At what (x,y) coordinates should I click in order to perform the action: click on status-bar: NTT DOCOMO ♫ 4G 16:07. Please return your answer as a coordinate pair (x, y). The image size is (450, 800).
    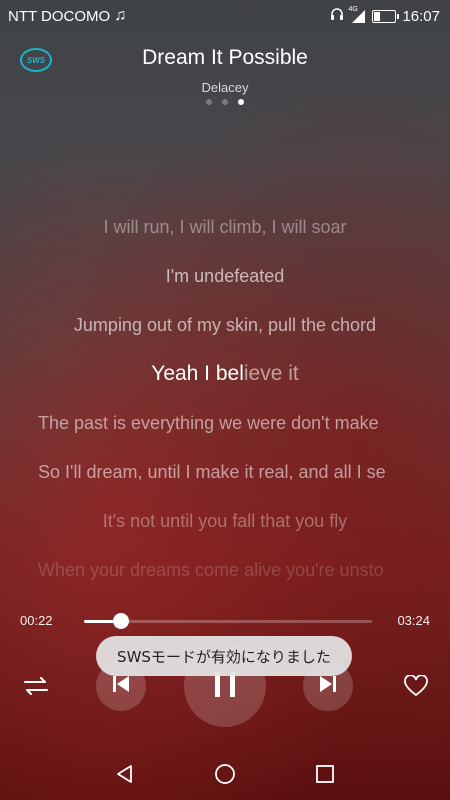
    Looking at the image, I should click on (225, 16).